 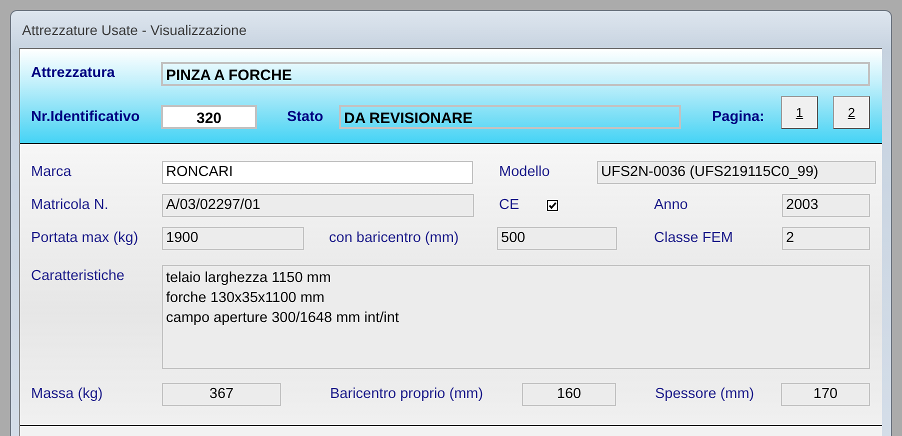 What do you see at coordinates (826, 205) in the screenshot?
I see `anno-field: 2003` at bounding box center [826, 205].